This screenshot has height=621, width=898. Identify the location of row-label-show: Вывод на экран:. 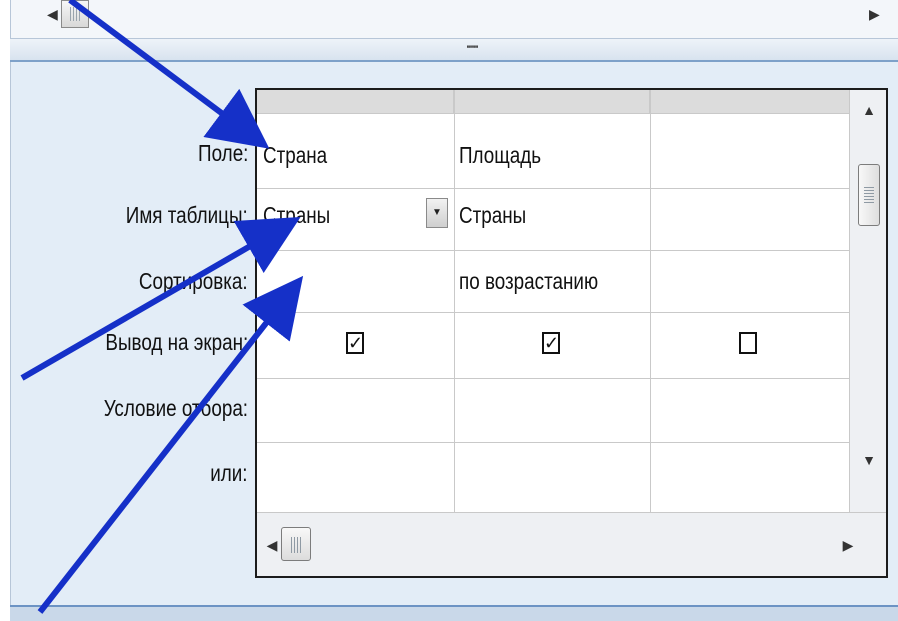
(176, 342).